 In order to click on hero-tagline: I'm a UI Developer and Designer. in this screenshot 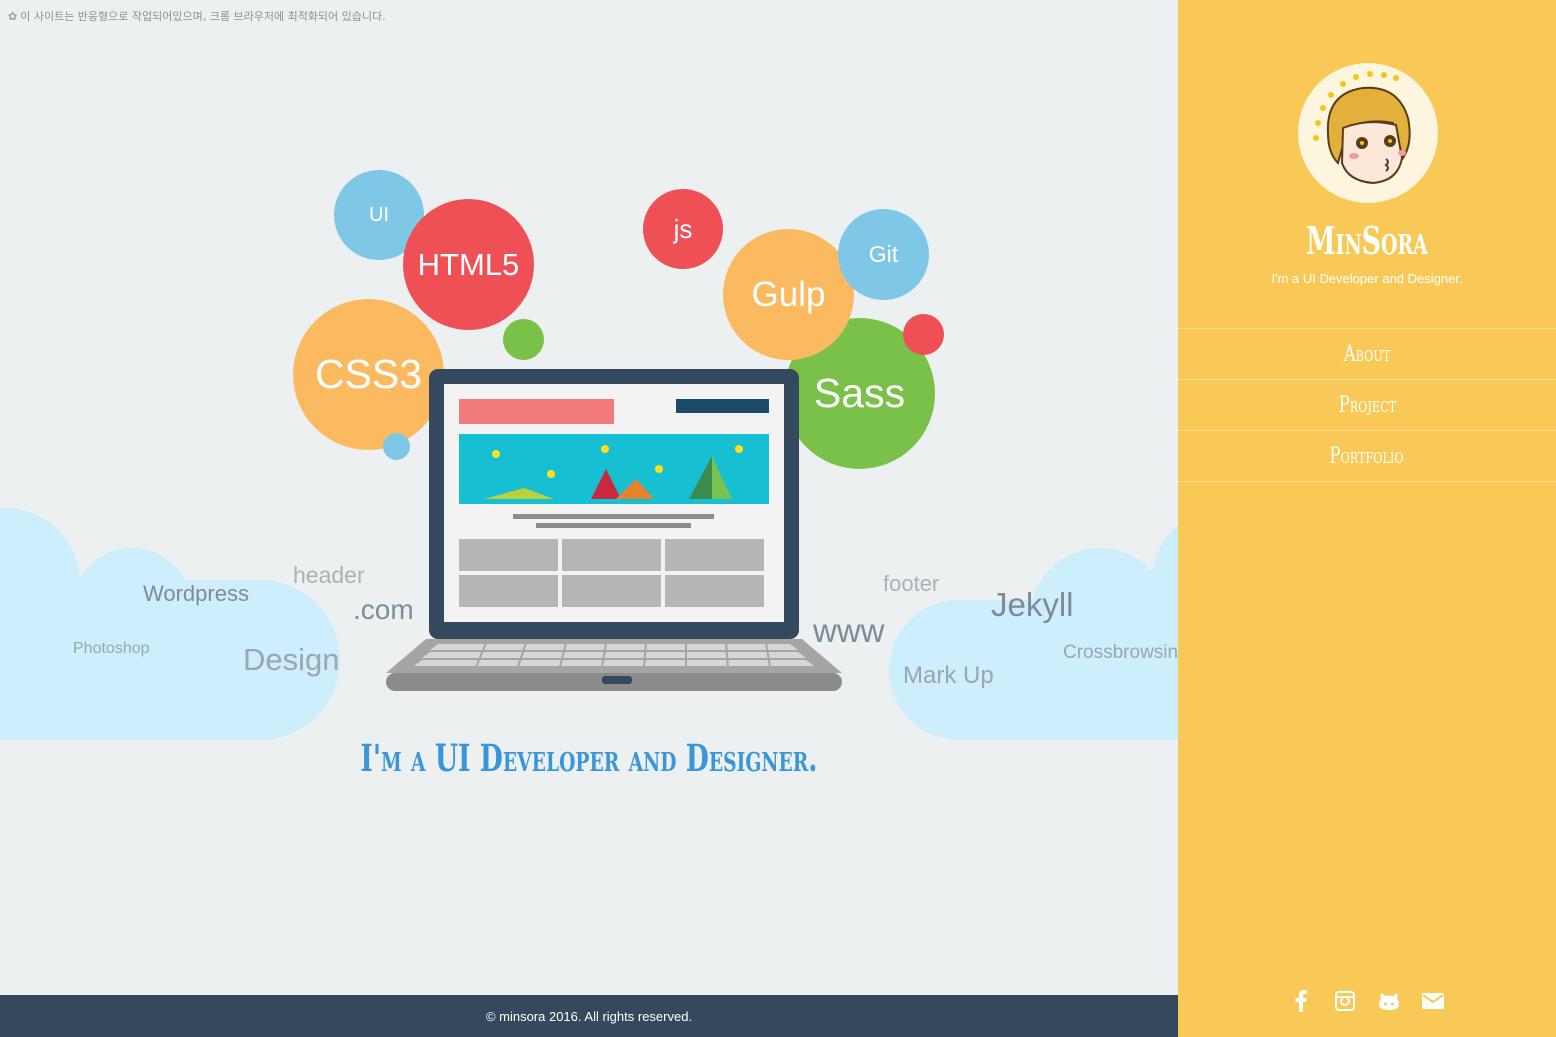, I will do `click(589, 758)`.